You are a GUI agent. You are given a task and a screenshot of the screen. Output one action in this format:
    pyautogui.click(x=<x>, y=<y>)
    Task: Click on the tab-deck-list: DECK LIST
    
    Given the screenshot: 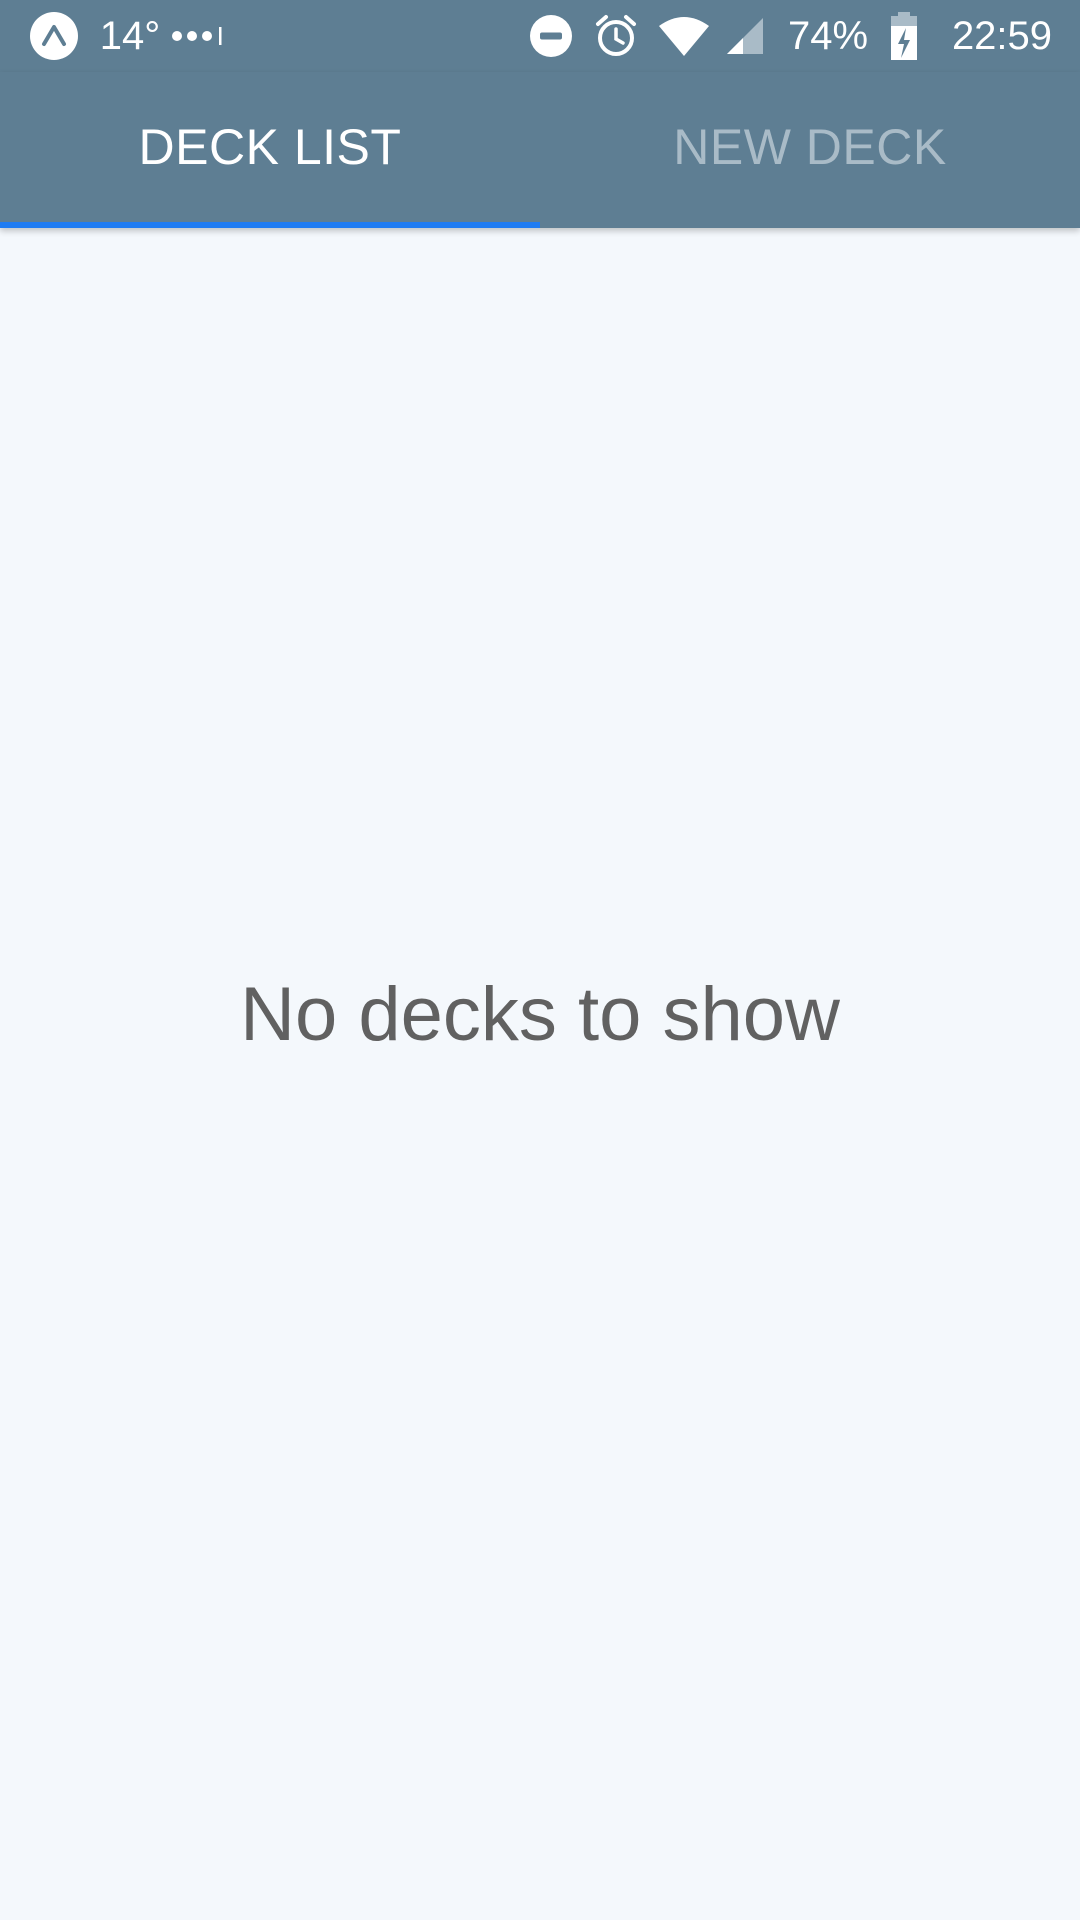 What is the action you would take?
    pyautogui.click(x=270, y=150)
    